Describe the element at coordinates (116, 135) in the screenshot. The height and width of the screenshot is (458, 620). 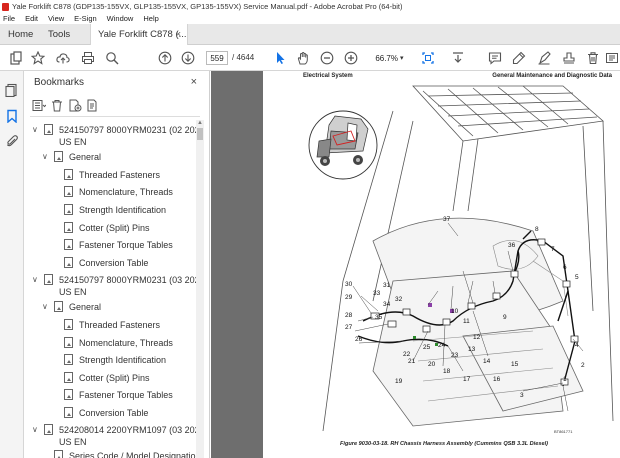
I see `bookmark-item: ∨ 524150797 8000YRM0231 (02 2023) US EN` at that location.